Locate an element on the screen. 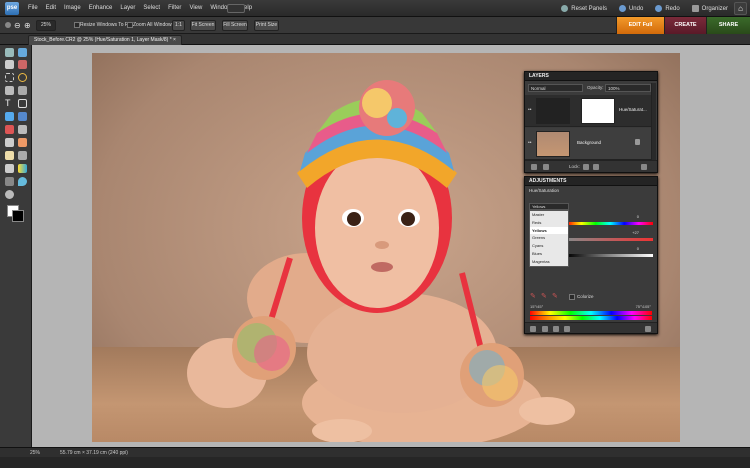  opacity-field: 100% is located at coordinates (628, 88).